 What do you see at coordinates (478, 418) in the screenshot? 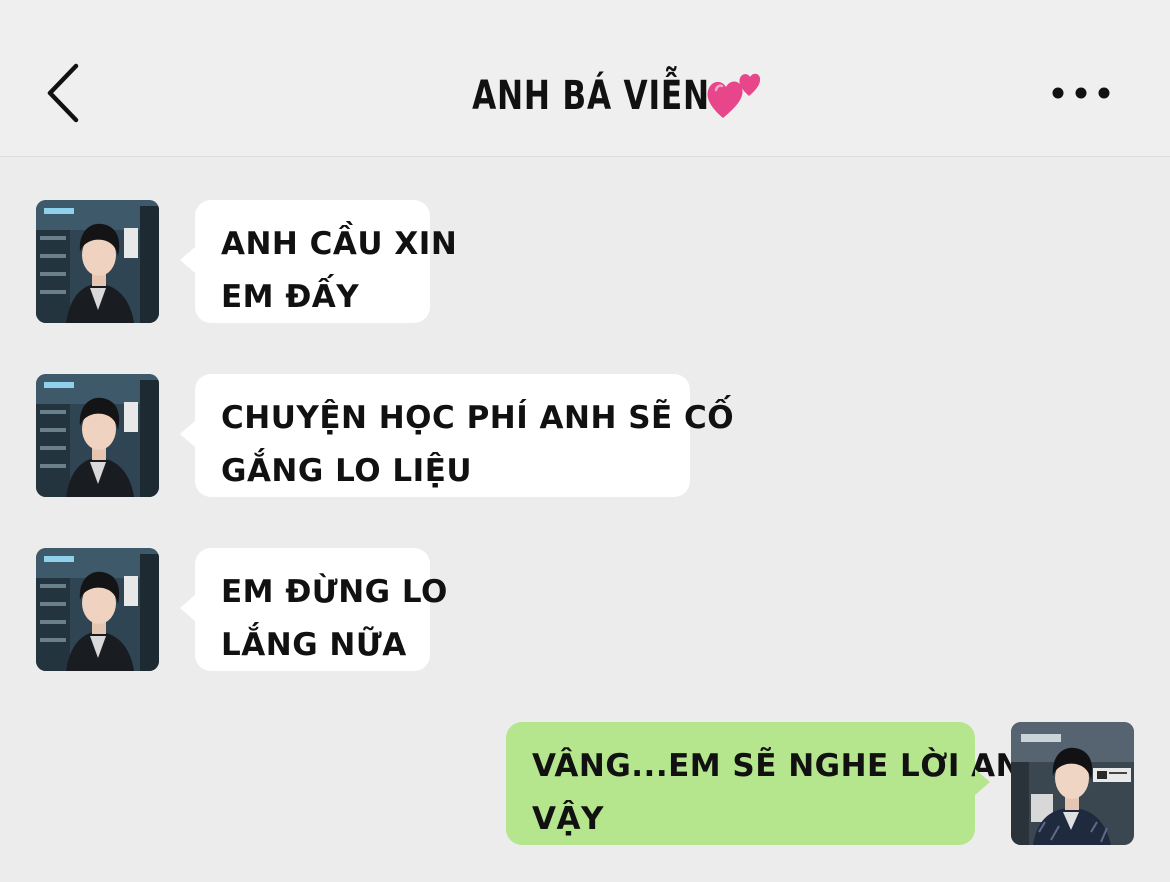
I see `message-line: CHUYỆN HỌC PHÍ ANH SẼ CỐ` at bounding box center [478, 418].